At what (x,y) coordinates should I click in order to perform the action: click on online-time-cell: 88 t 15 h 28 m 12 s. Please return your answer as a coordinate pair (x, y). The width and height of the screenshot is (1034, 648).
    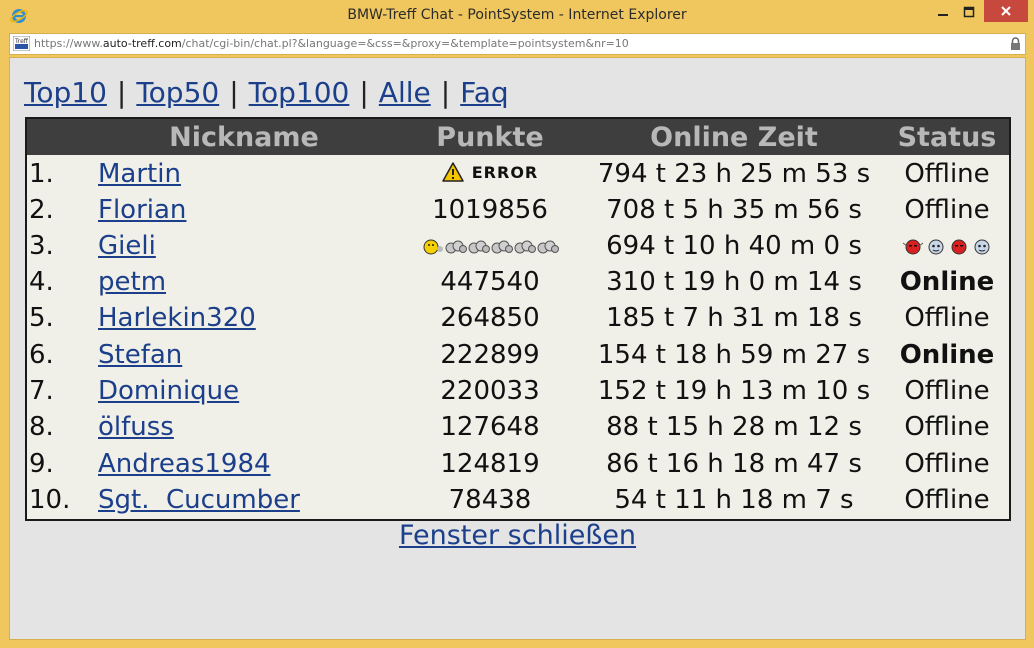
    Looking at the image, I should click on (734, 427).